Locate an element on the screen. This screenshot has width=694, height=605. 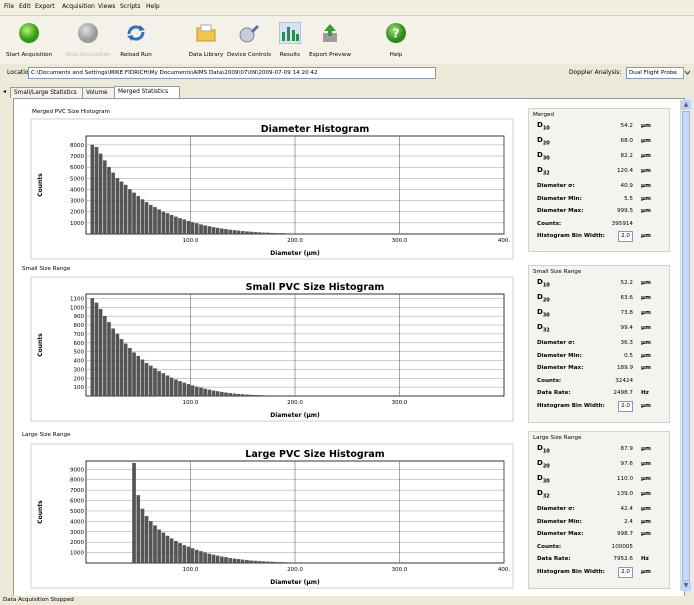
tabs-scroll-left-icon: ◂ is located at coordinates (4, 91).